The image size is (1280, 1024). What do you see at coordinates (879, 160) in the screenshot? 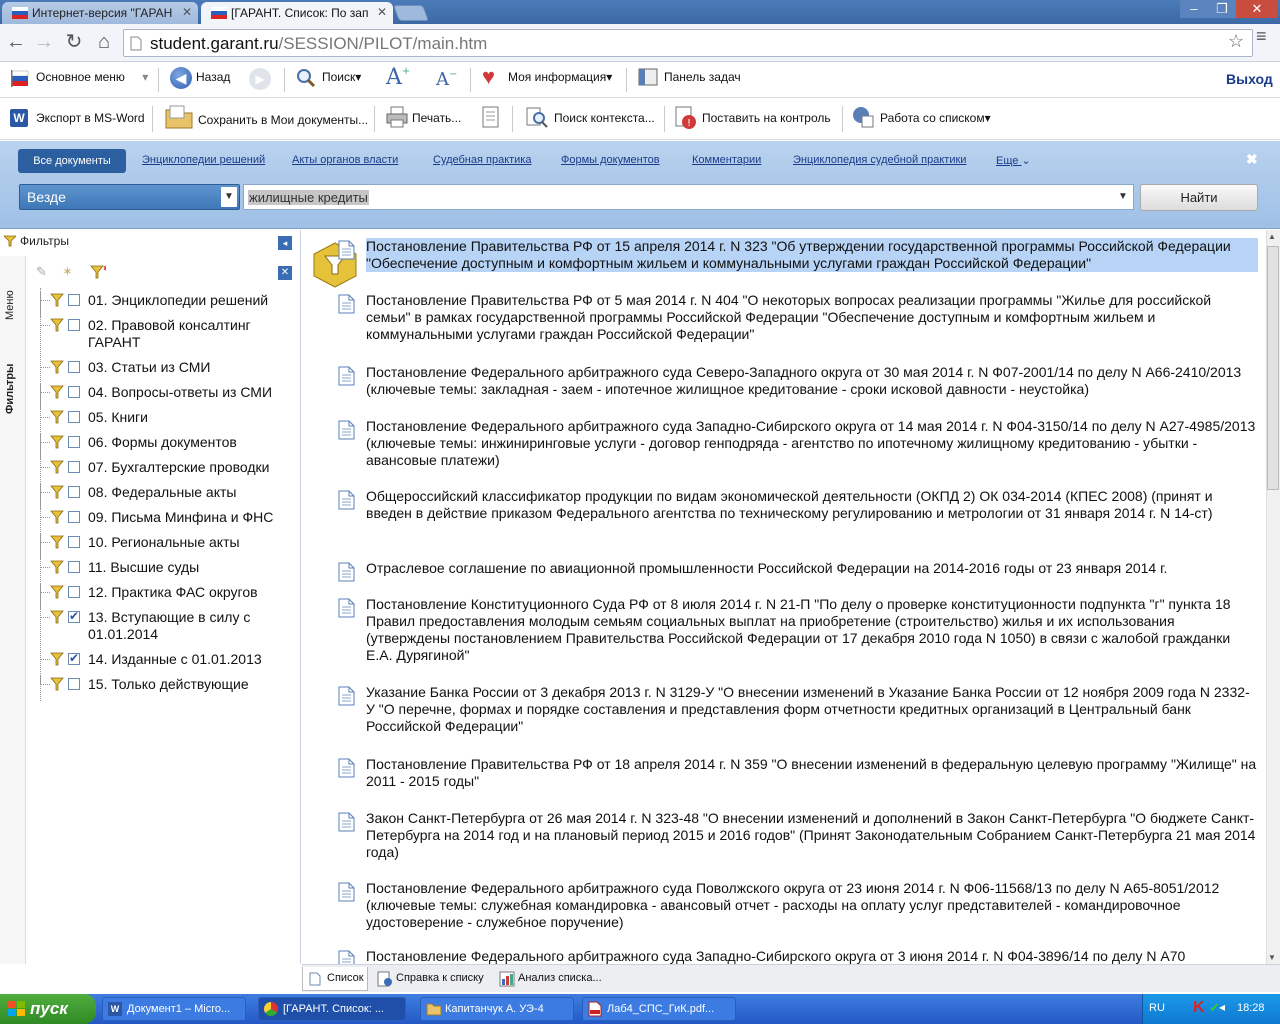
I see `tab-court-practice-encyclopedia: Энциклопедия судебной практики` at bounding box center [879, 160].